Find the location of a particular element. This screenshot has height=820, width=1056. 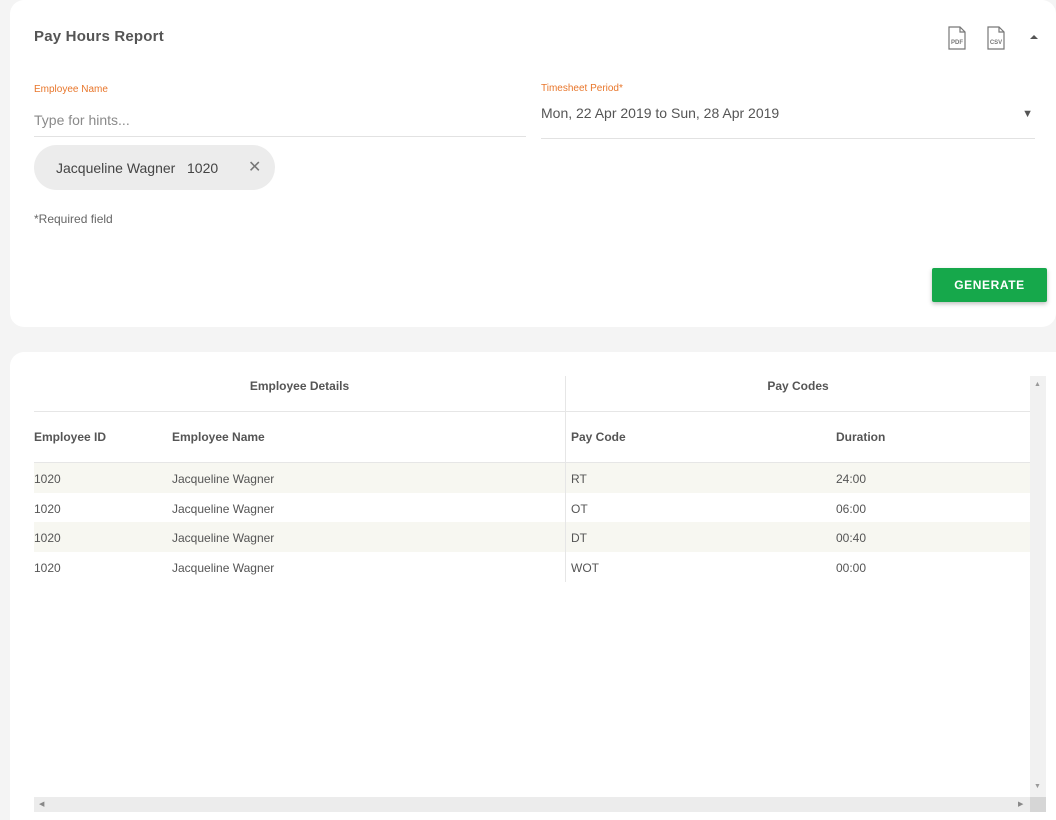

timesheet-period-select: Mon, 22 Apr 2019 to Sun, 28 Apr 2019 ▼ is located at coordinates (788, 119).